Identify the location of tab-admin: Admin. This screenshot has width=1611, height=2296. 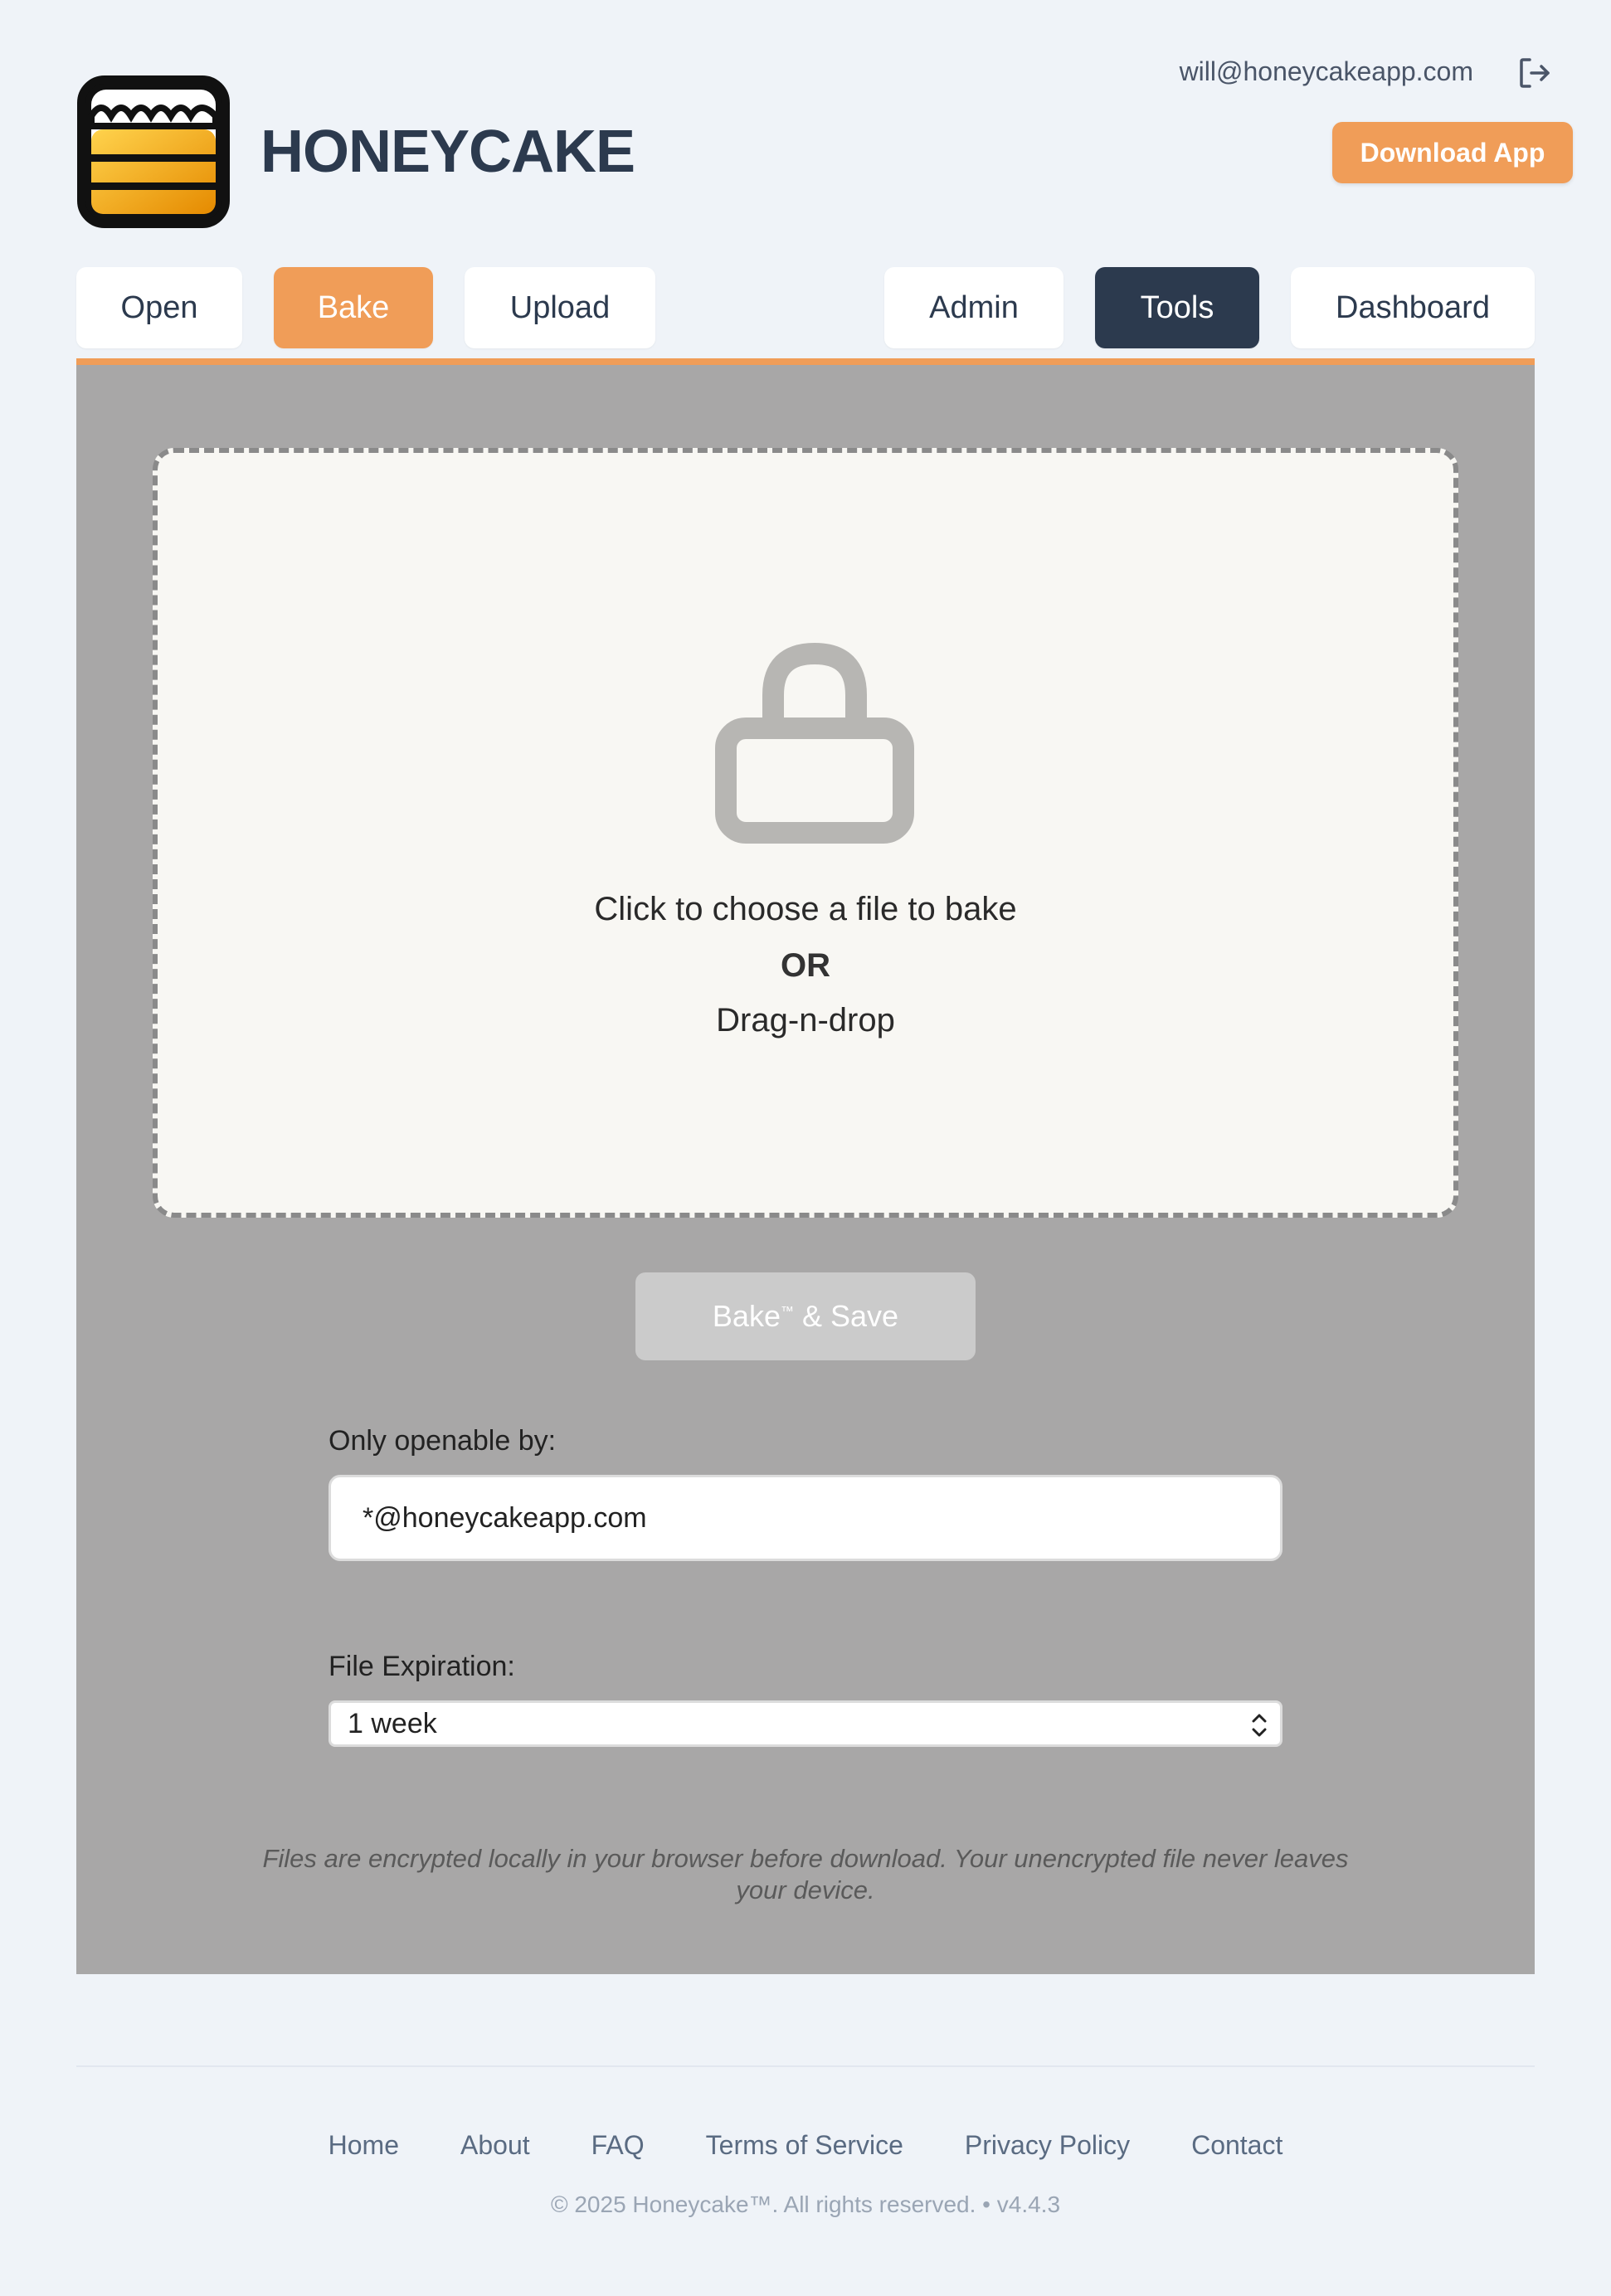
(973, 307).